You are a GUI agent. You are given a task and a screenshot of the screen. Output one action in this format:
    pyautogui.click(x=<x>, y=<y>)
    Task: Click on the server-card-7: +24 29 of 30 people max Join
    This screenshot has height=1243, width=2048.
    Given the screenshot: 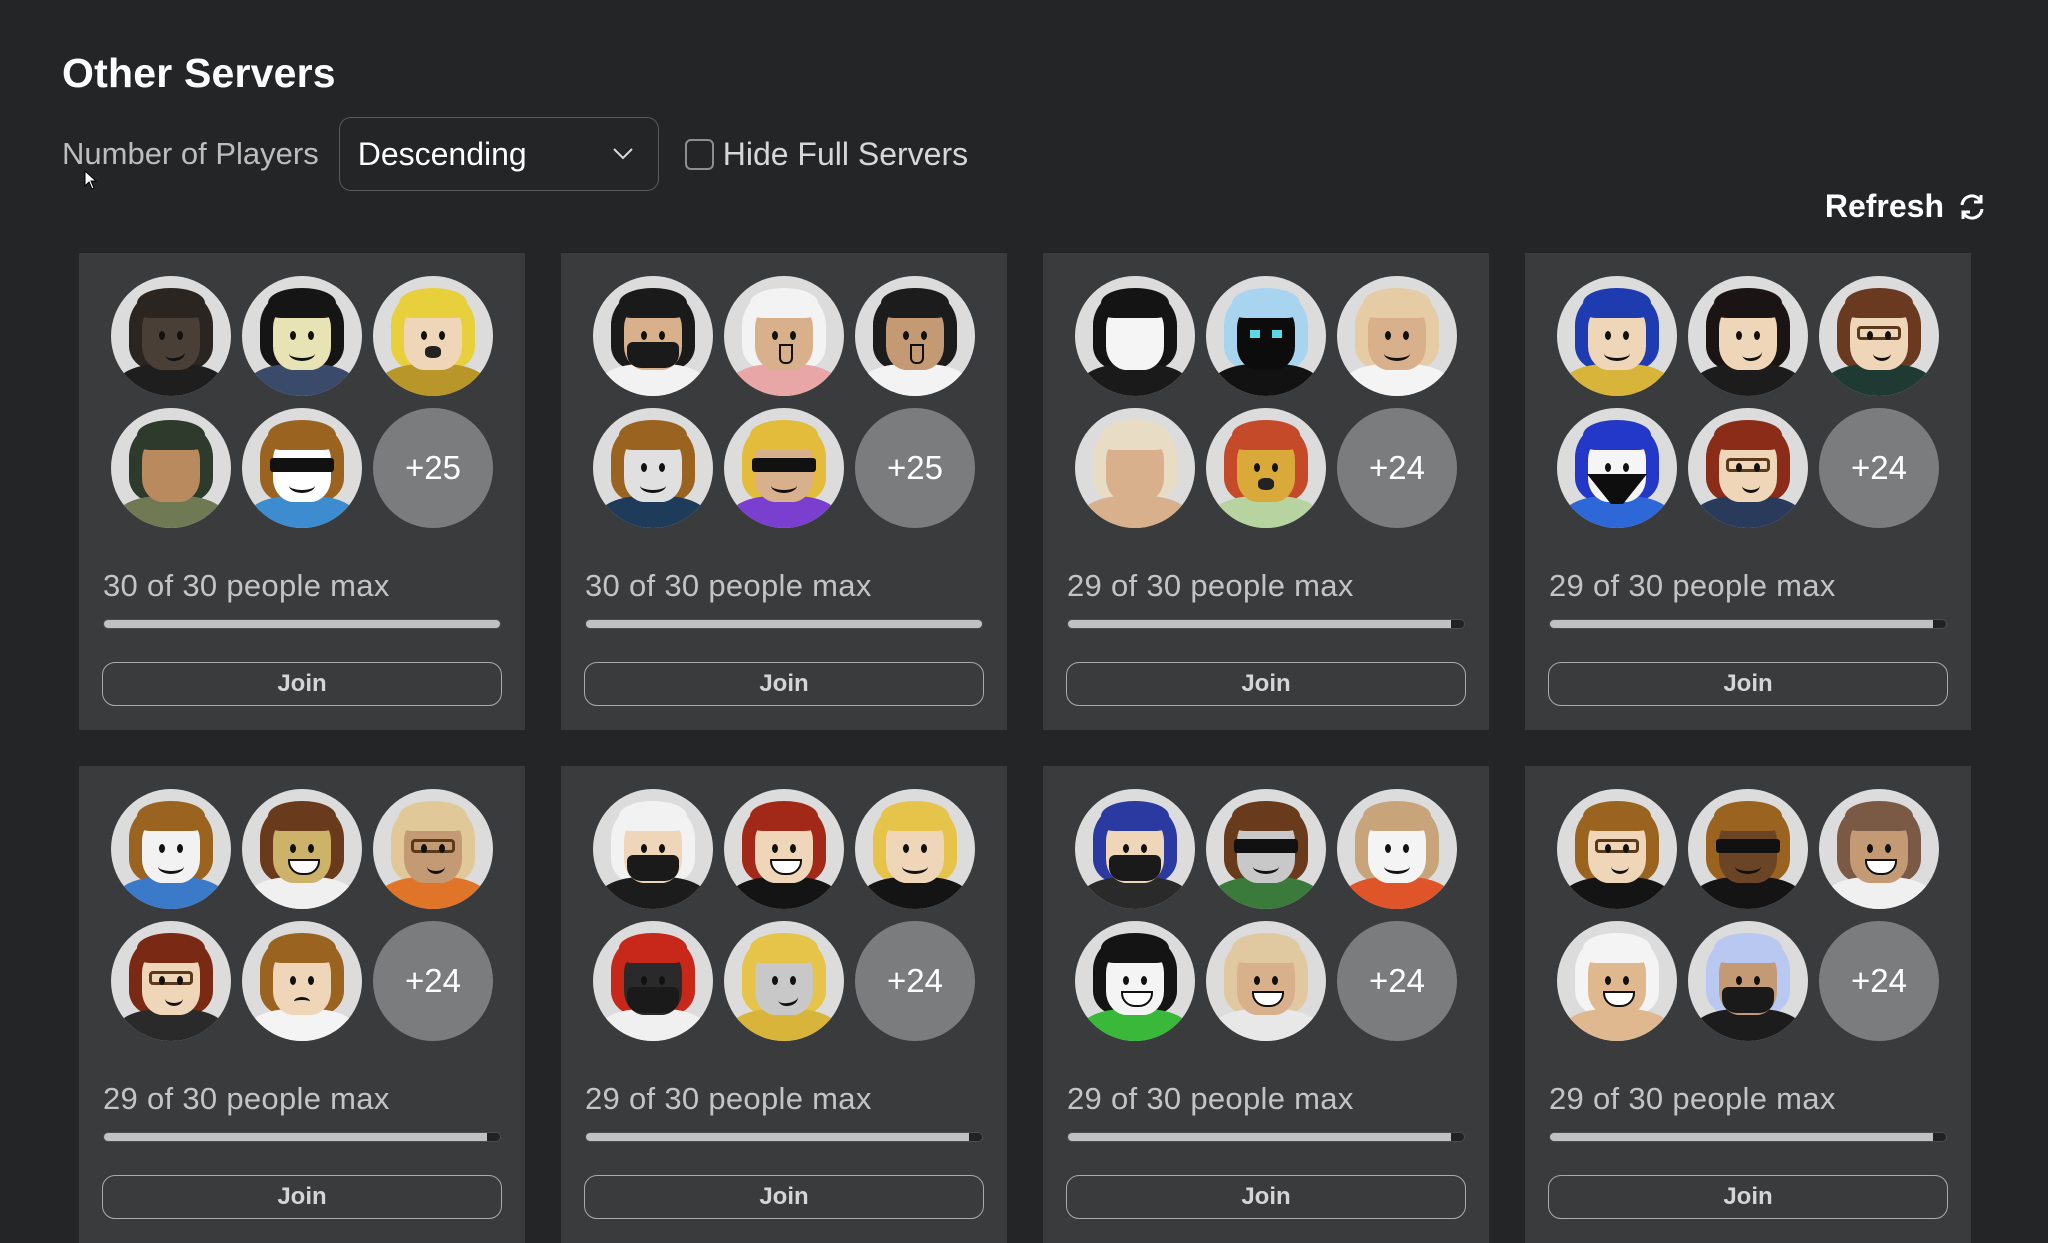 What is the action you would take?
    pyautogui.click(x=1266, y=1004)
    